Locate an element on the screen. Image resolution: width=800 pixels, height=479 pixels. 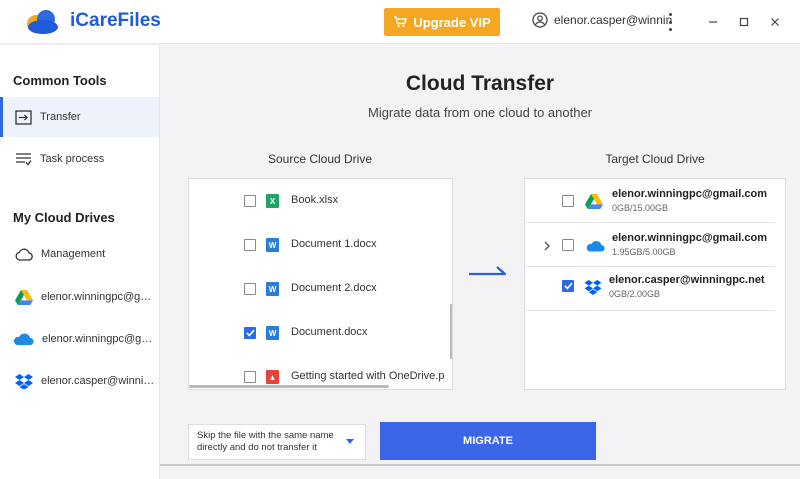
list-item: elenor.casper@winningpc.net 0GB/2.00GB is located at coordinates (650, 289).